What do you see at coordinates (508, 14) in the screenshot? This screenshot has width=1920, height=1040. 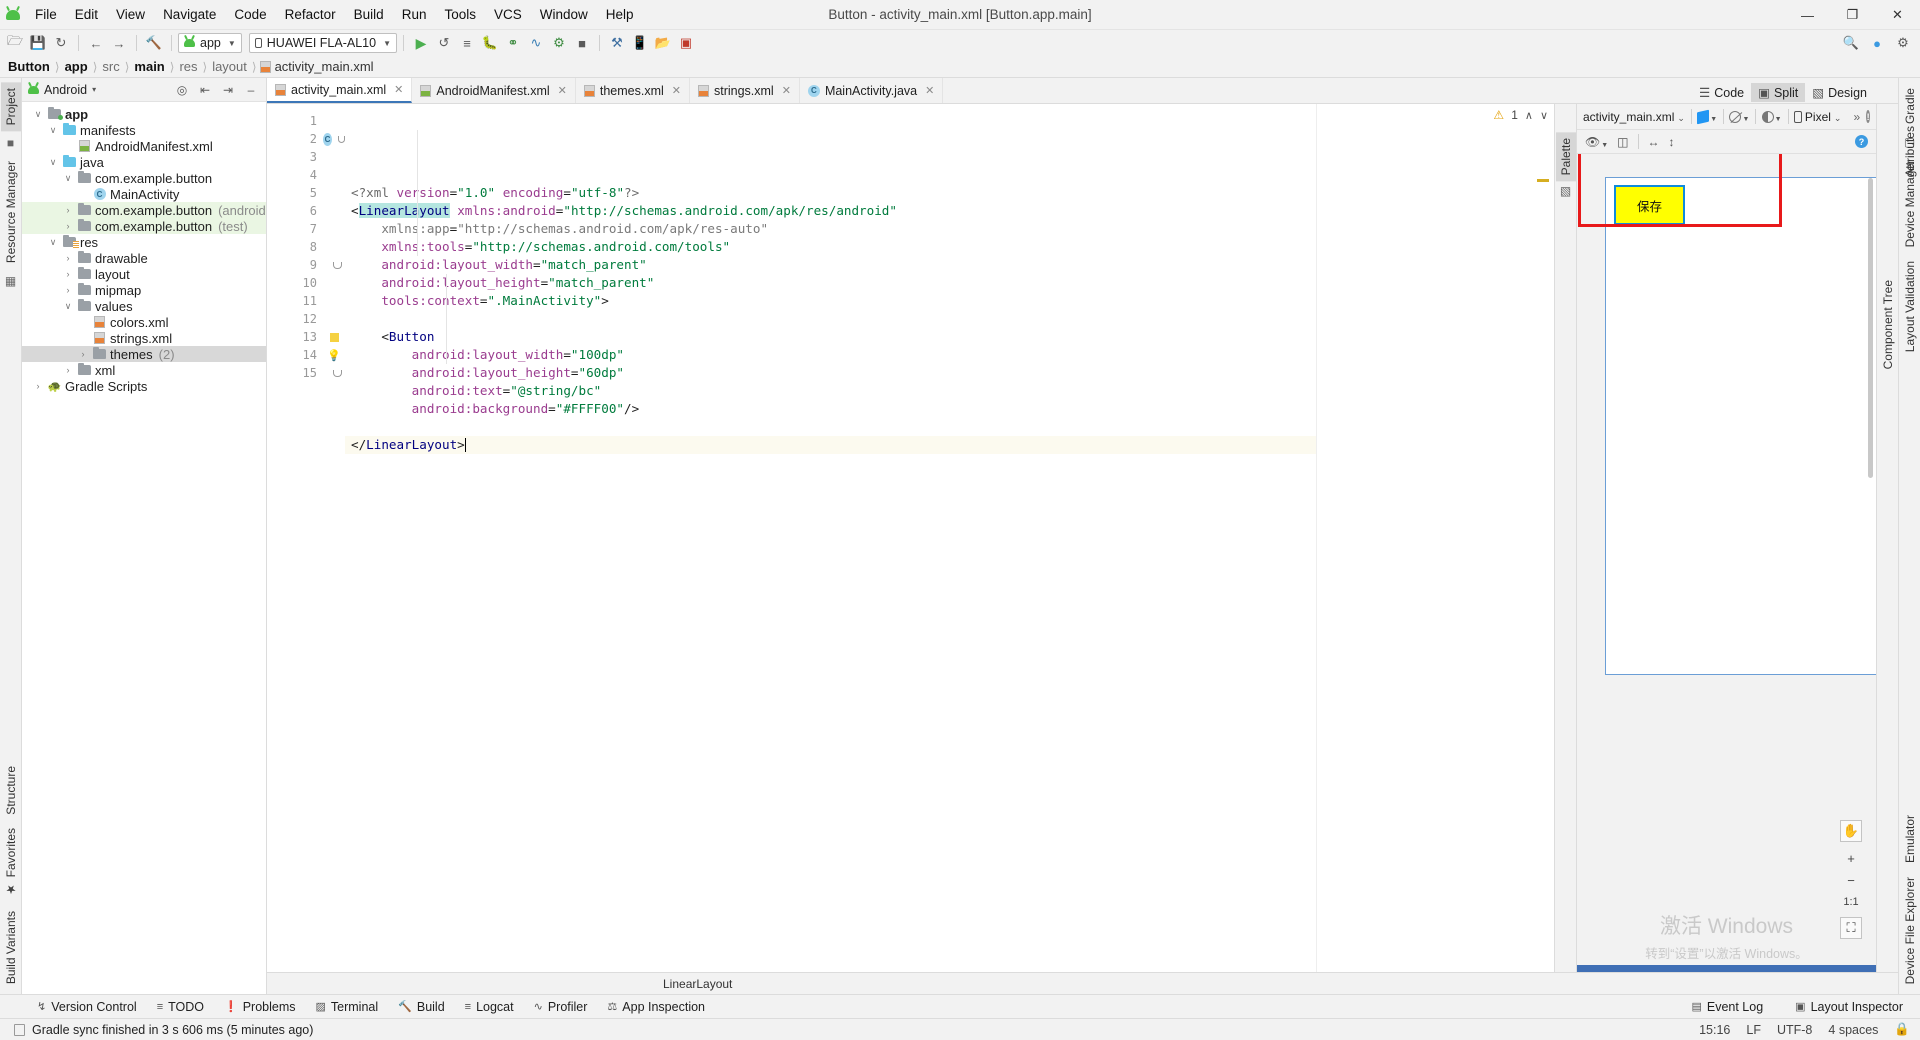 I see `menu-vcs: VCS` at bounding box center [508, 14].